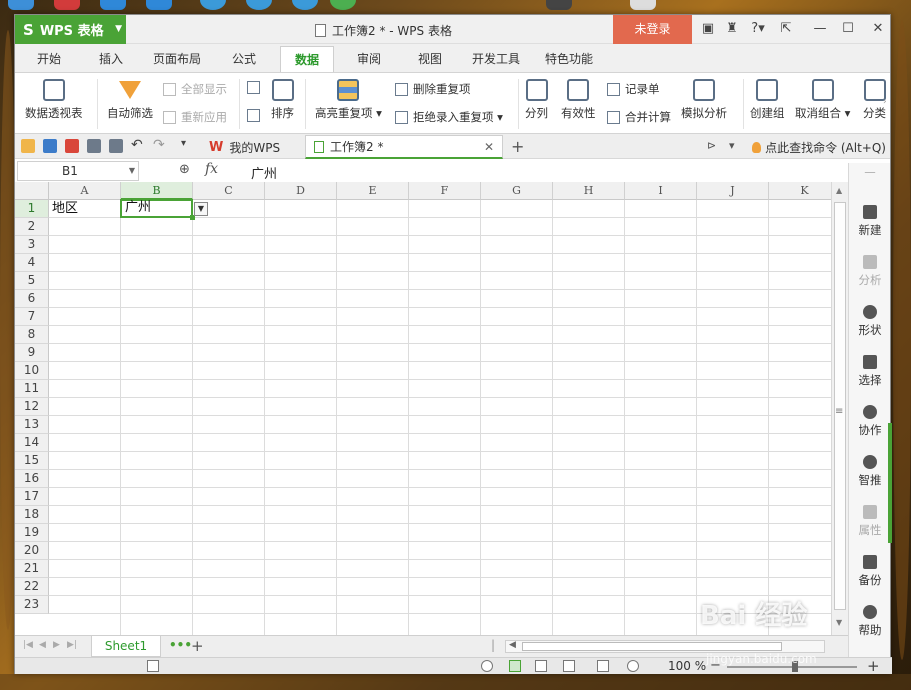 The image size is (911, 690). What do you see at coordinates (767, 100) in the screenshot?
I see `create-group-button: 创建组` at bounding box center [767, 100].